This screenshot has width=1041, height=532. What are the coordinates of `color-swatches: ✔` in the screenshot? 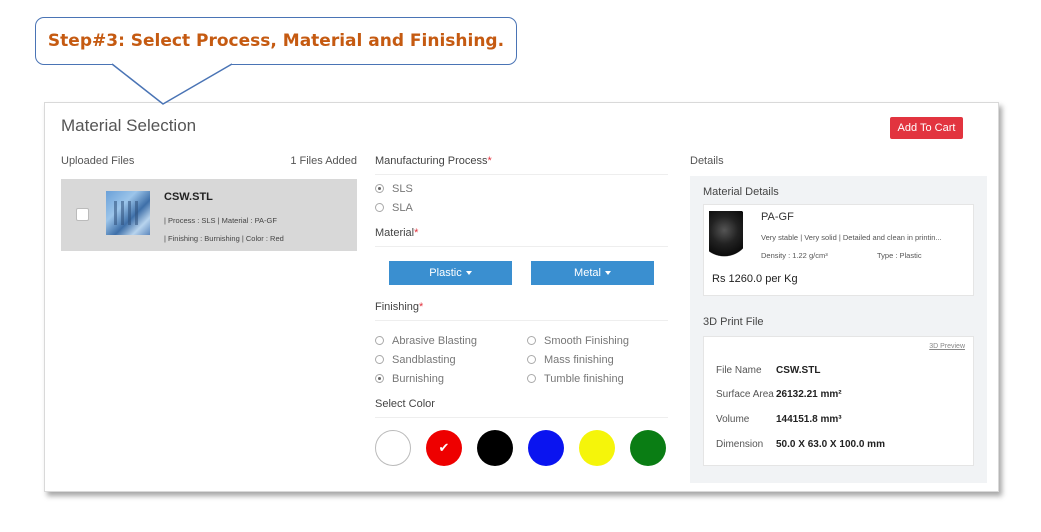 It's located at (521, 448).